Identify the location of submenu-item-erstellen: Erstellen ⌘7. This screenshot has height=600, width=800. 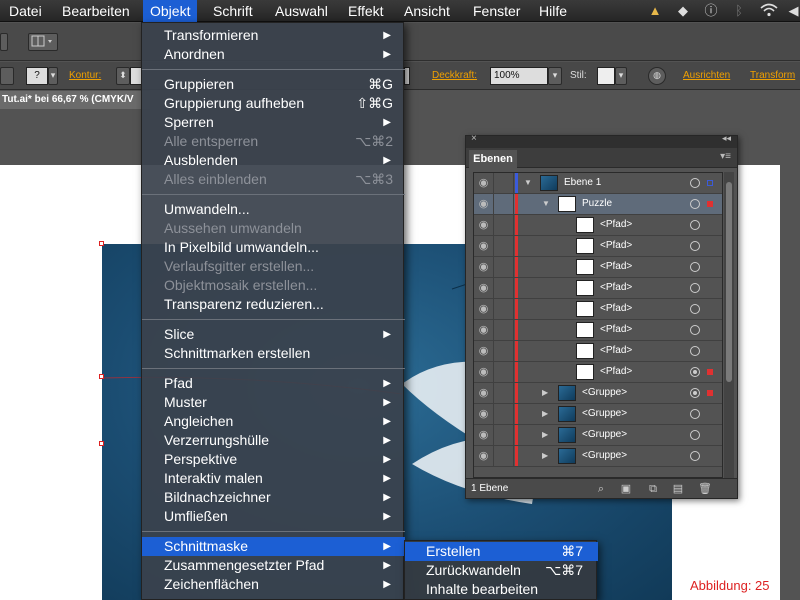
(501, 551).